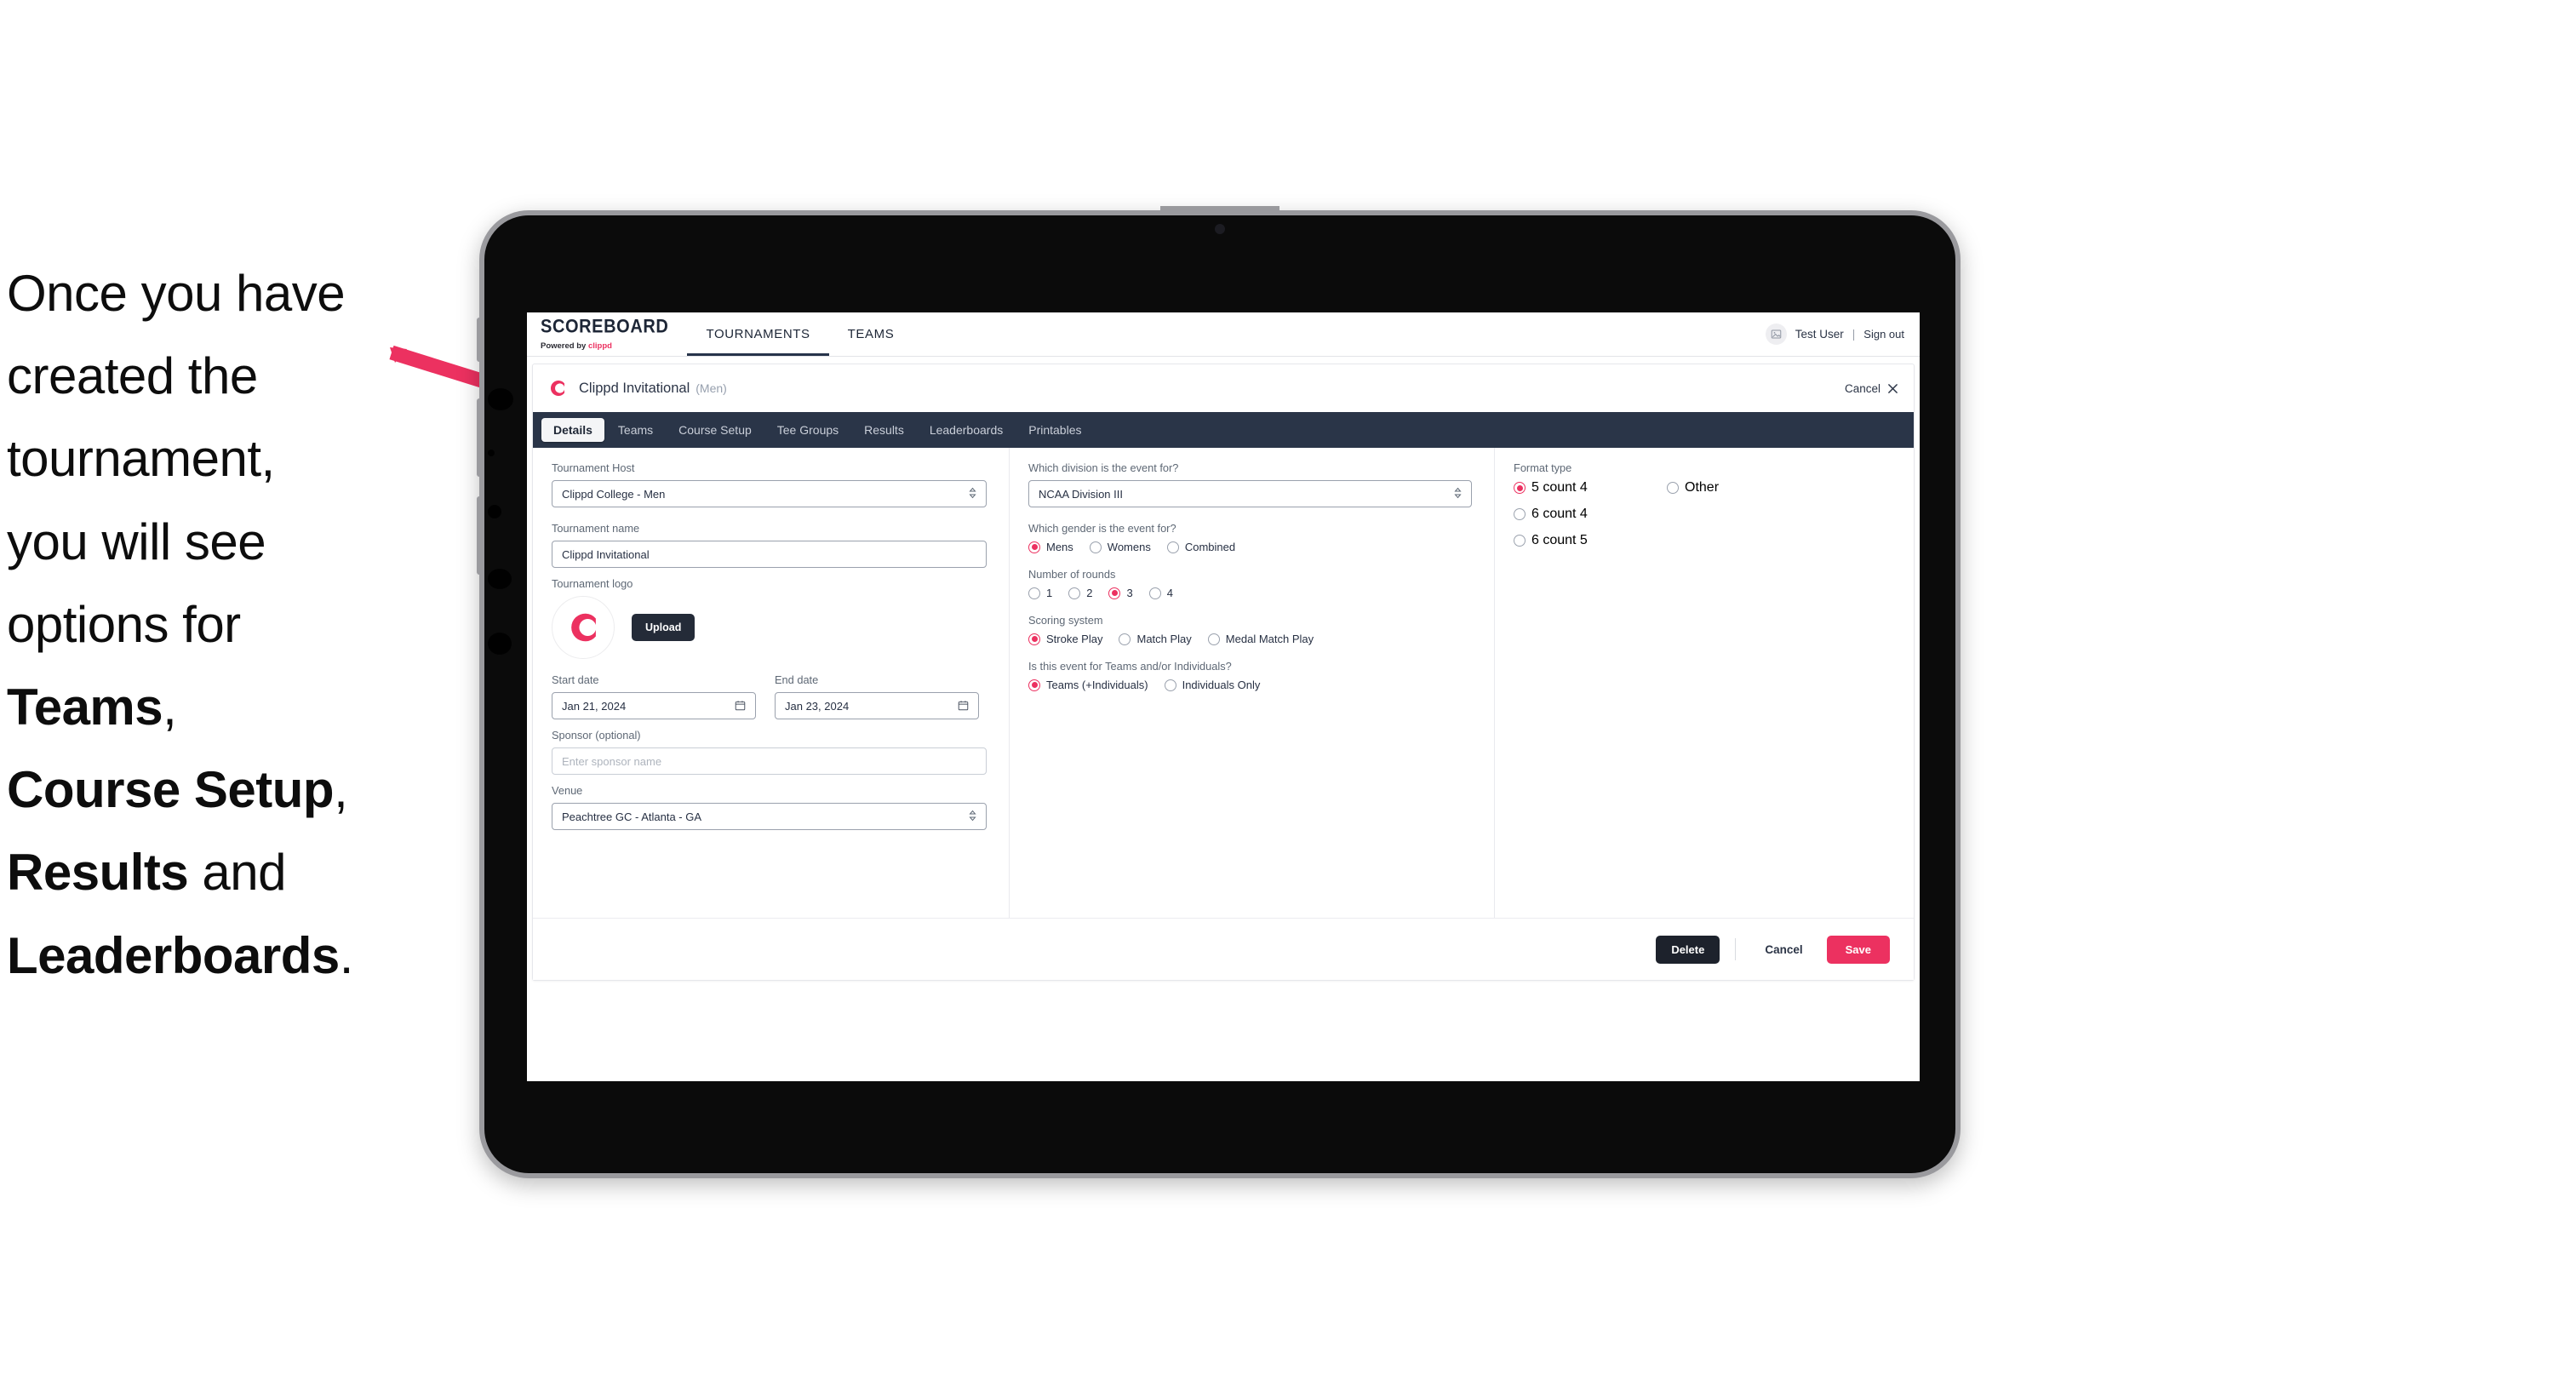 The height and width of the screenshot is (1386, 2576). What do you see at coordinates (597, 735) in the screenshot?
I see `sponsor-label: Sponsor (optional)` at bounding box center [597, 735].